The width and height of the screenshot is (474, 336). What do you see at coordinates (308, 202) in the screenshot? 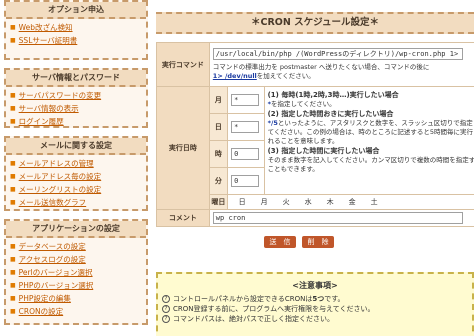
I see `weekday-wed: 水` at bounding box center [308, 202].